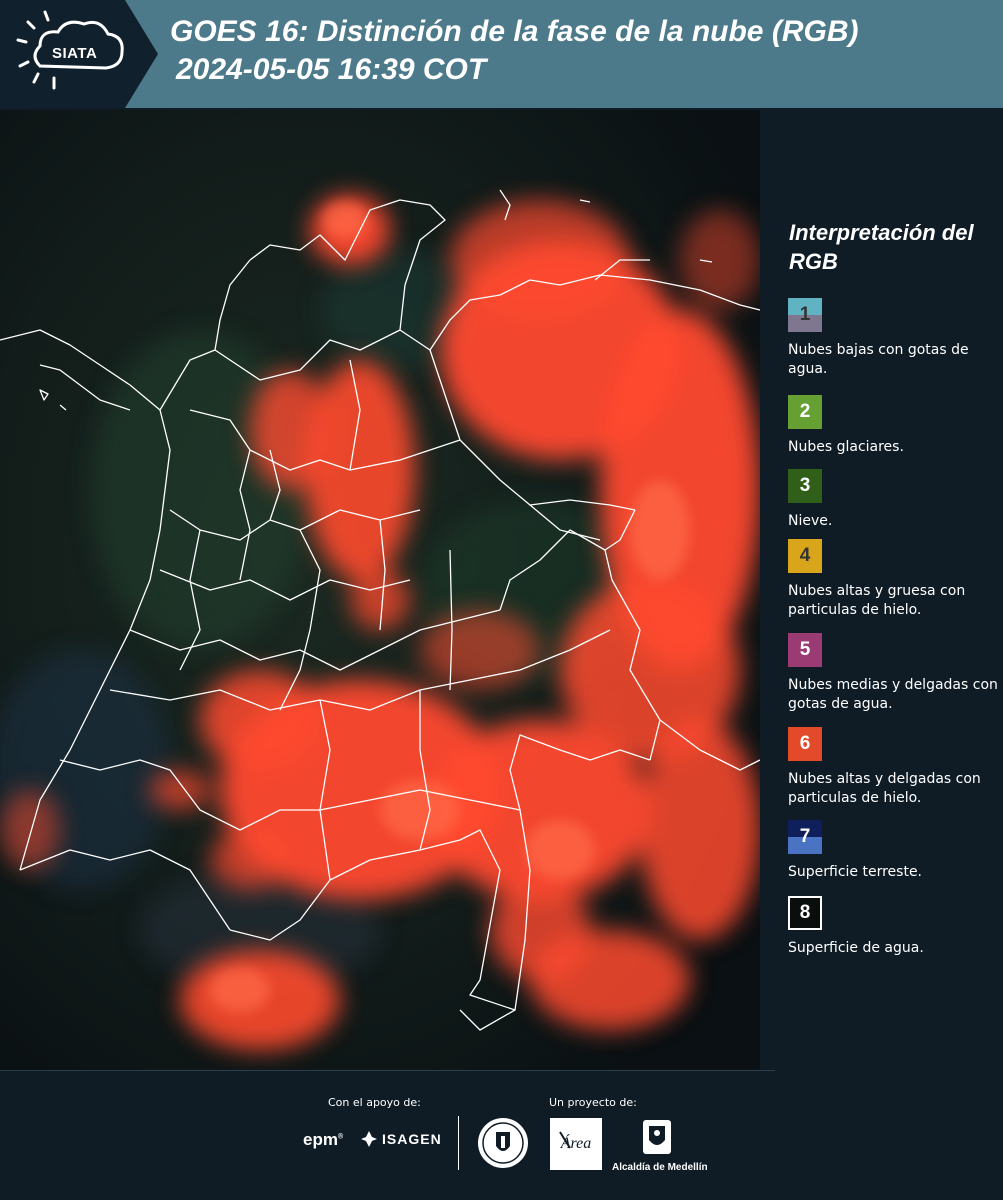 This screenshot has height=1200, width=1003. I want to click on legend-item-2: 2 Nubes glaciares., so click(894, 426).